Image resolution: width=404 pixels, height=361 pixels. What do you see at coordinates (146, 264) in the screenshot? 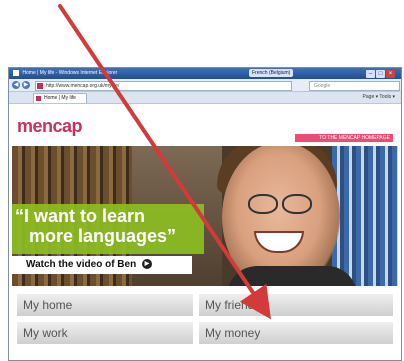
I see `play-icon: ▶` at bounding box center [146, 264].